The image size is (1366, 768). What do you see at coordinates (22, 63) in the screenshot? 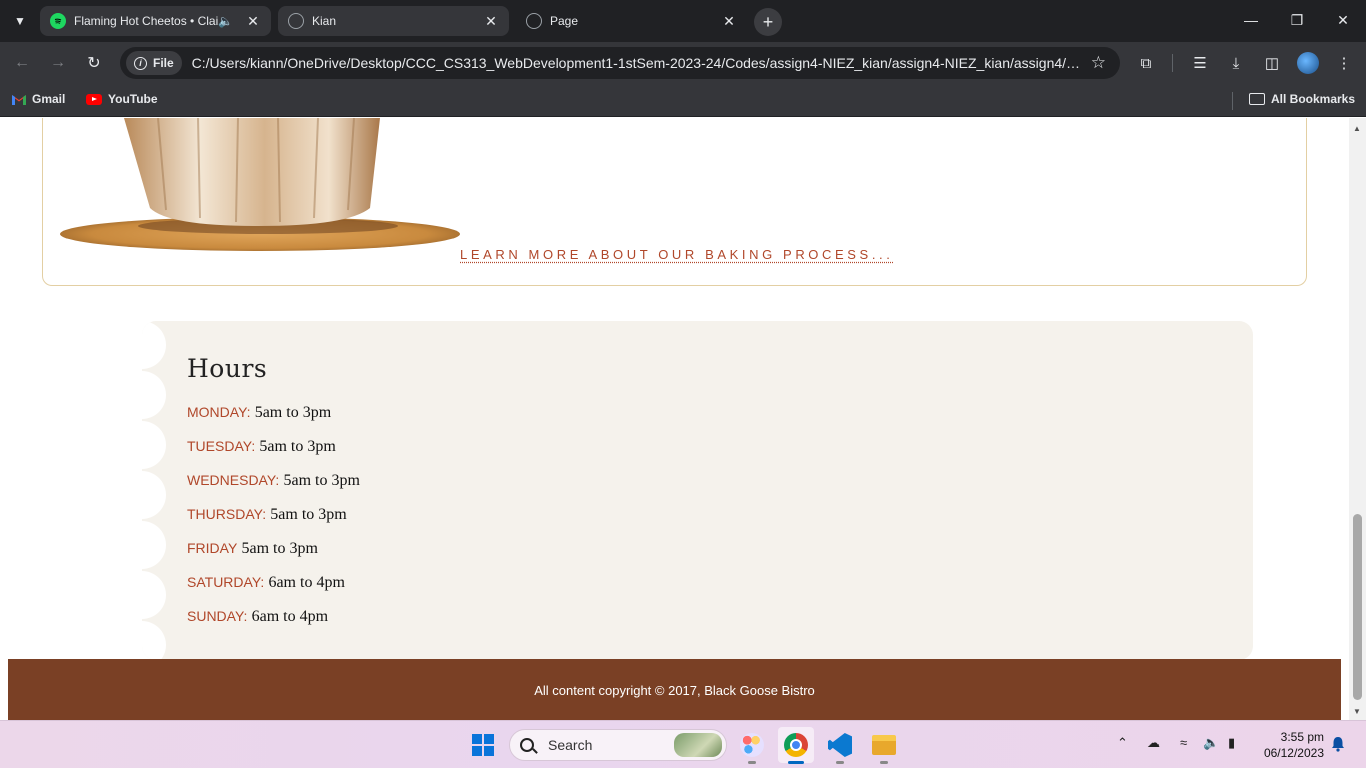
I see `back-arrow-icon: ←` at bounding box center [22, 63].